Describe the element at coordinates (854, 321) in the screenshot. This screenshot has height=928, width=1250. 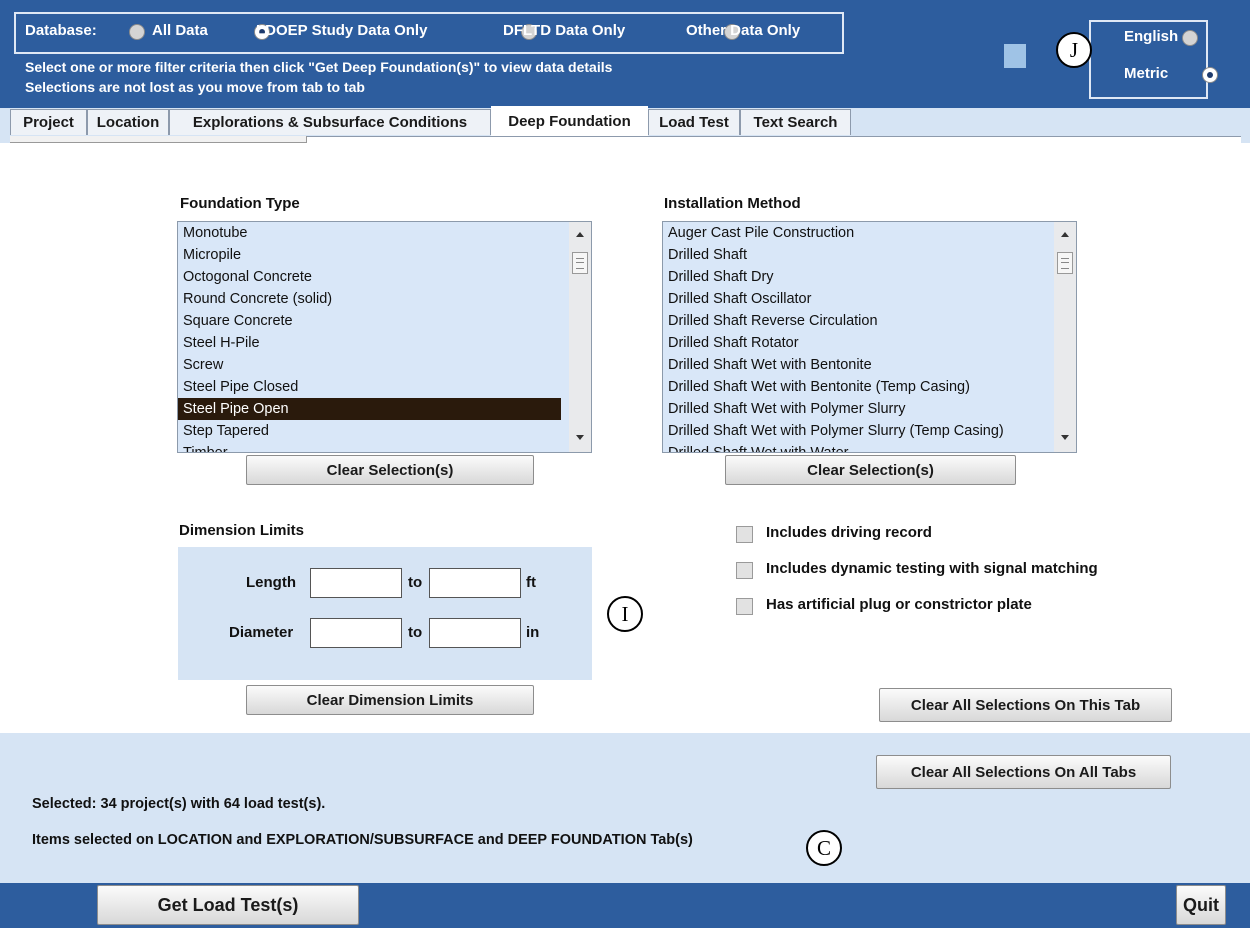
I see `list-item: Drilled Shaft Reverse Circulation` at that location.